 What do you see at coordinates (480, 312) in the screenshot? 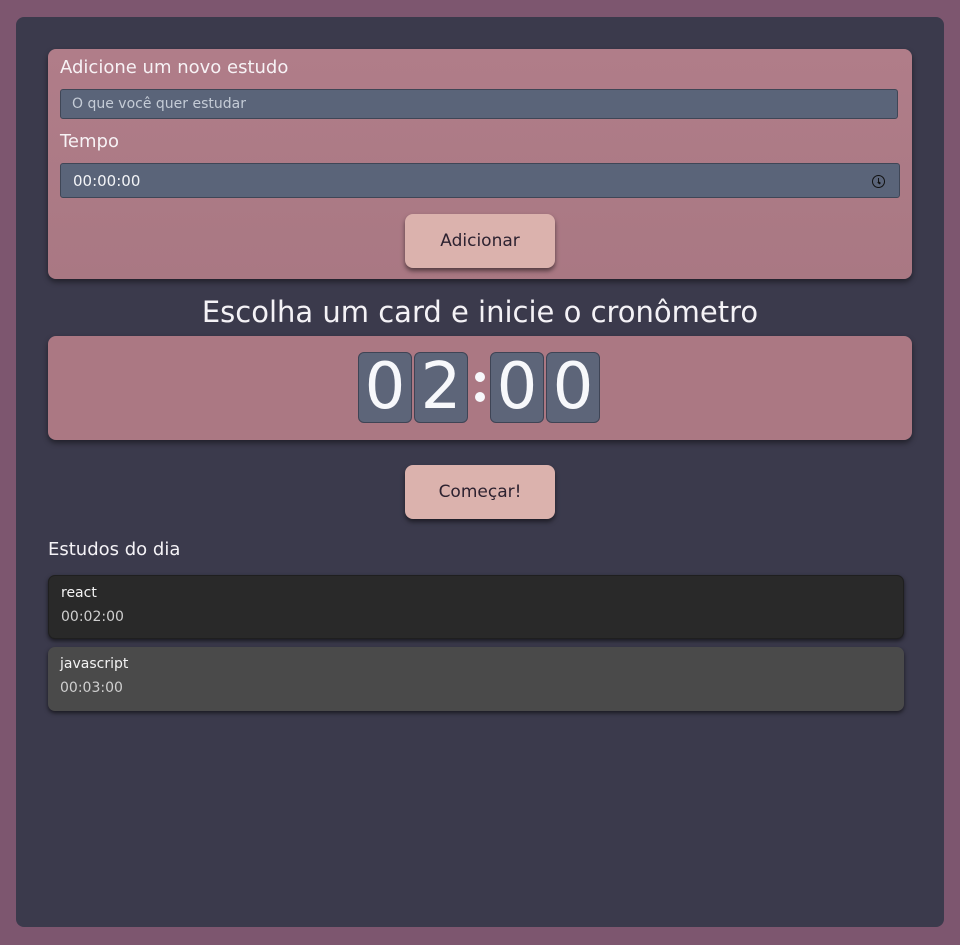
I see `timer-title: Escolha um card e inicie o cronômetro` at bounding box center [480, 312].